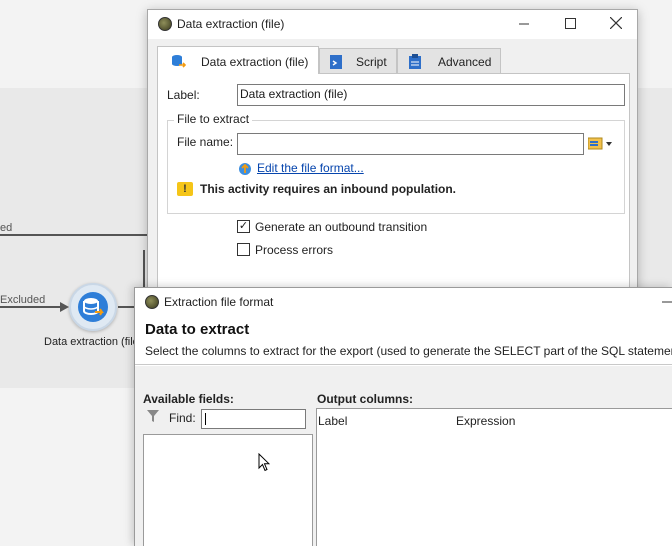 Image resolution: width=672 pixels, height=546 pixels. What do you see at coordinates (494, 477) in the screenshot?
I see `output-columns-list: Label Expression` at bounding box center [494, 477].